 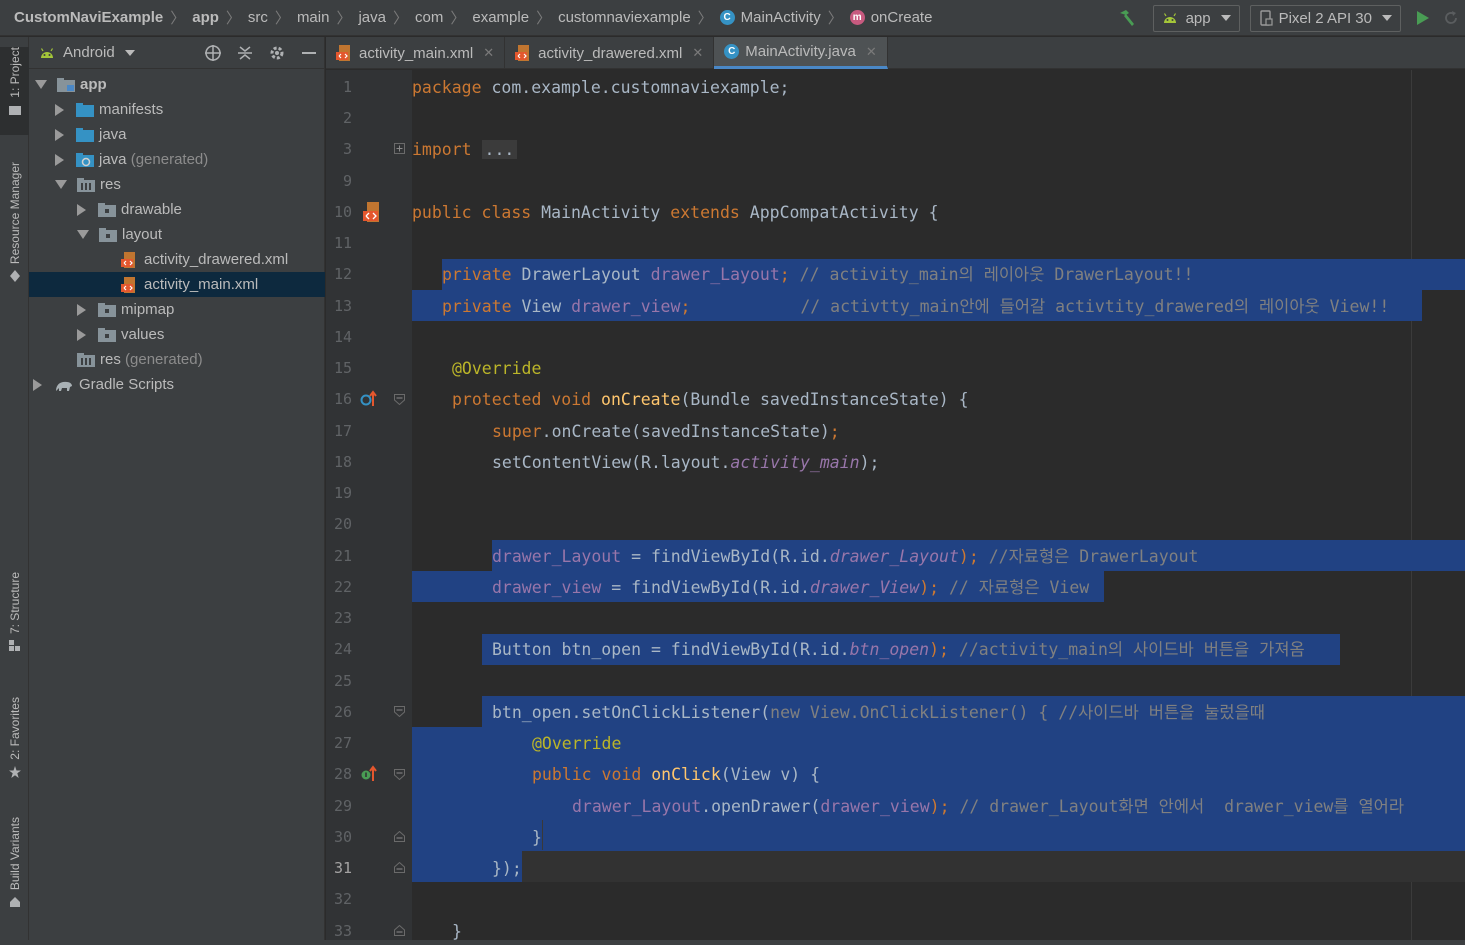 I want to click on generated-folder-icon, so click(x=85, y=159).